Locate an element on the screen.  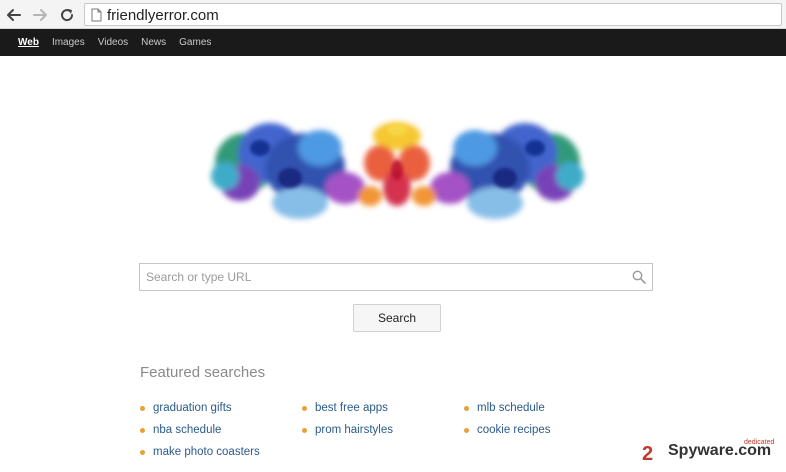
topnav-item-games: Games is located at coordinates (195, 43).